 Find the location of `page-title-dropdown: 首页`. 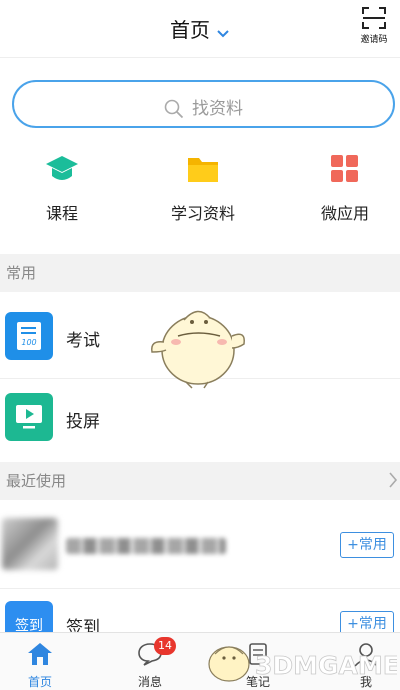

page-title-dropdown: 首页 is located at coordinates (200, 29).